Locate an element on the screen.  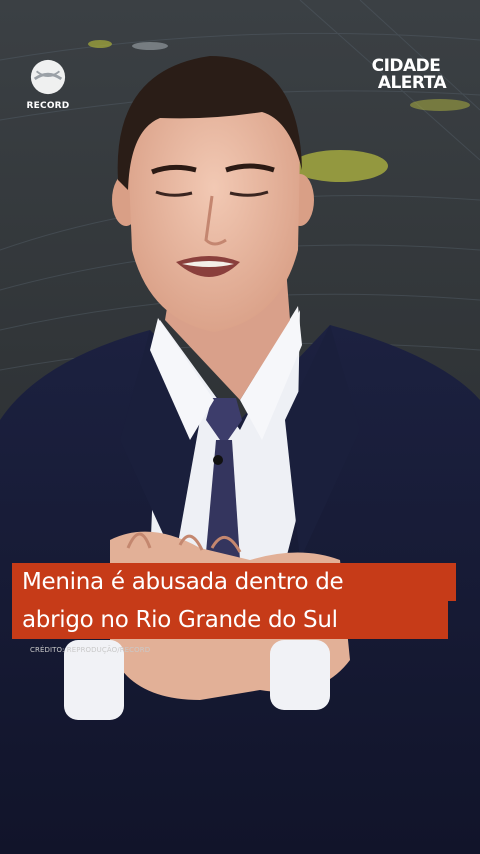
caption-line-2-box: abrigo no Rio Grande do Sul is located at coordinates (230, 620).